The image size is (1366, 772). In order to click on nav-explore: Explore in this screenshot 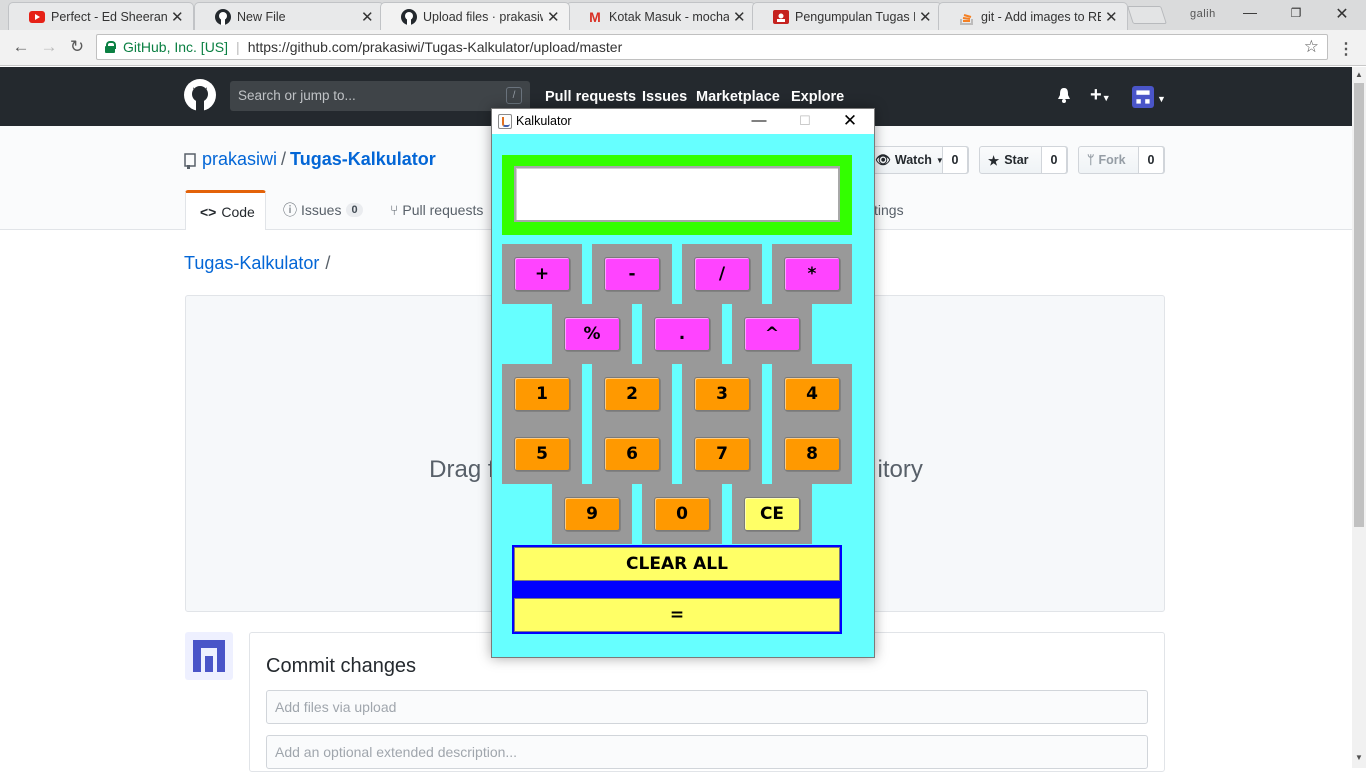, I will do `click(817, 97)`.